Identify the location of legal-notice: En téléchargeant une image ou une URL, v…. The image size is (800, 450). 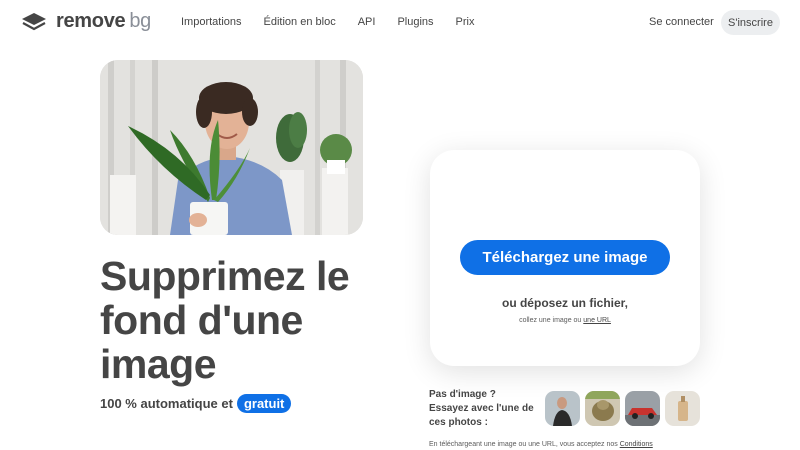
(541, 444).